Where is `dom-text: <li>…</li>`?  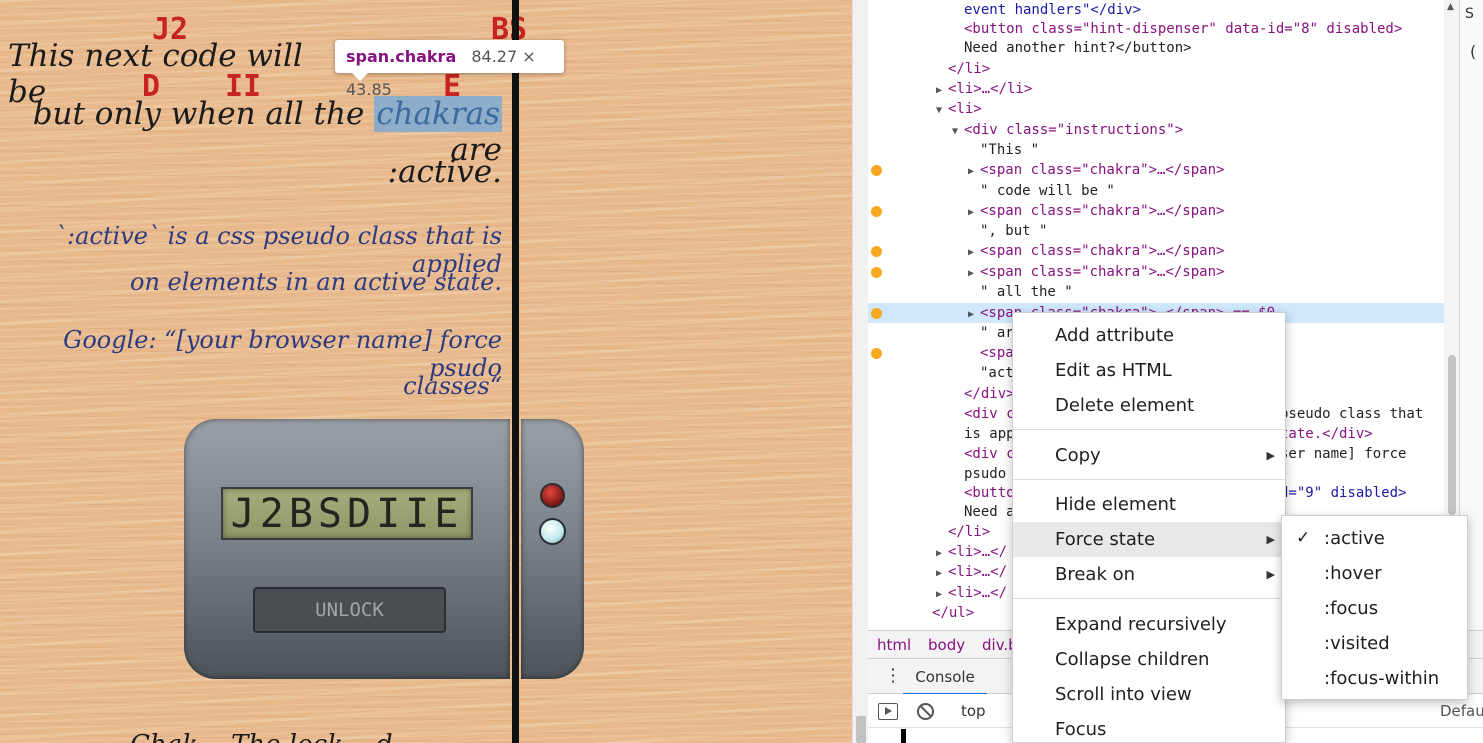 dom-text: <li>…</li> is located at coordinates (990, 89).